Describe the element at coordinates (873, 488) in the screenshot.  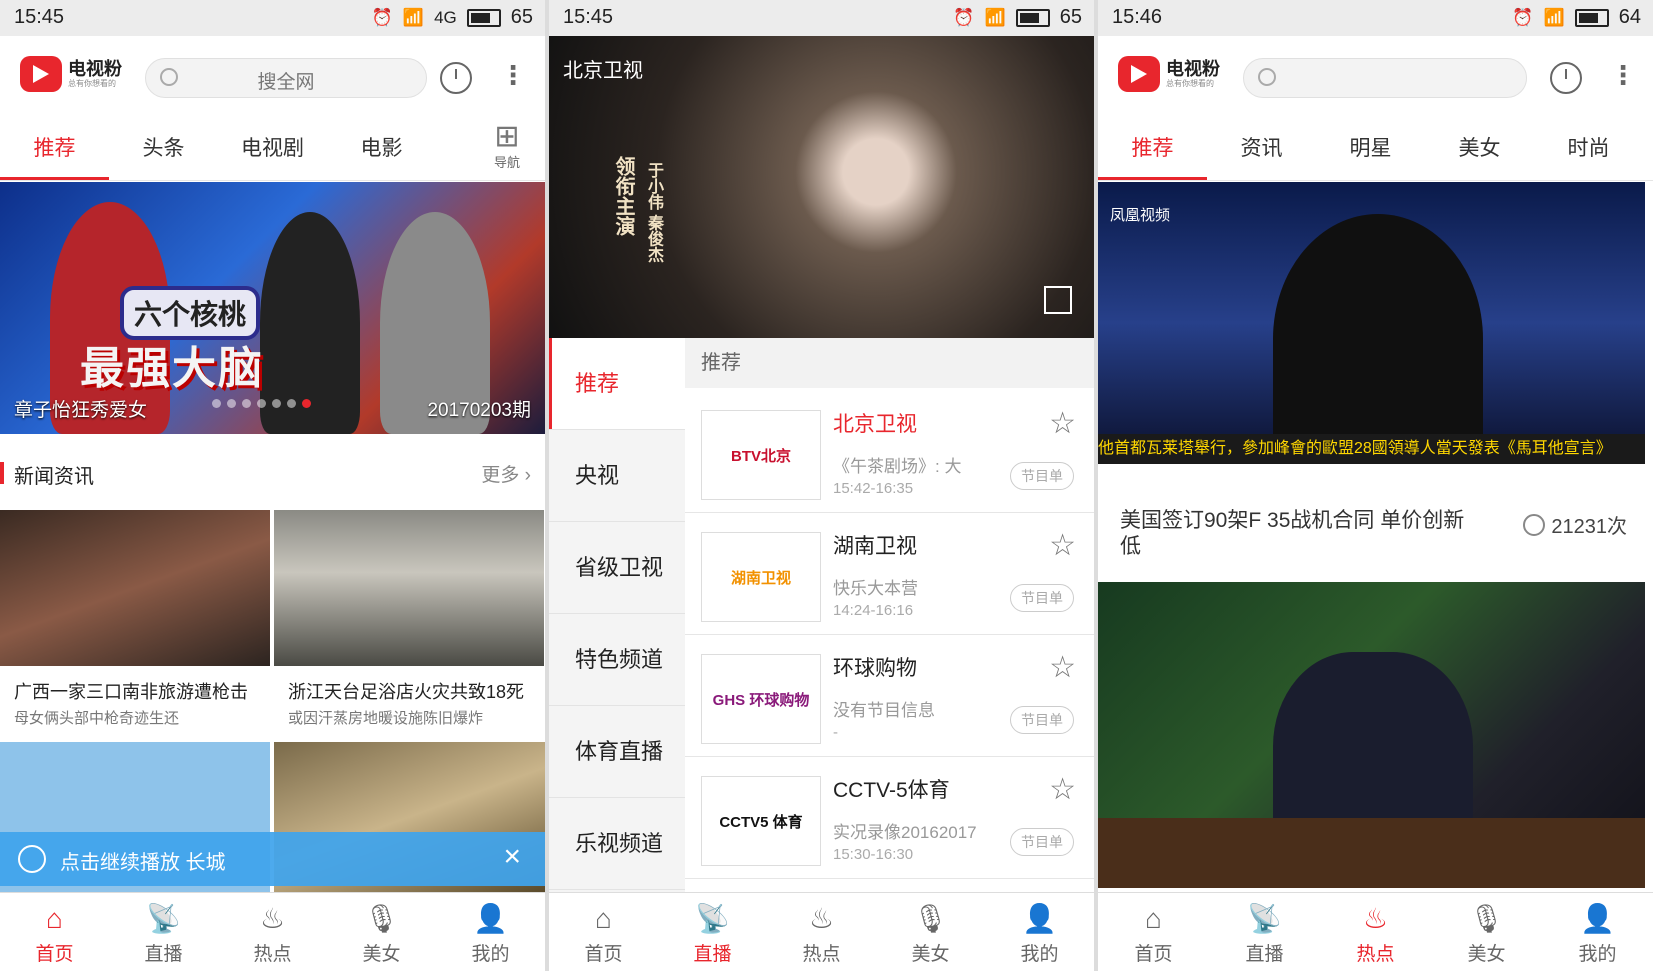
I see `channel-time: 15:42-16:35` at that location.